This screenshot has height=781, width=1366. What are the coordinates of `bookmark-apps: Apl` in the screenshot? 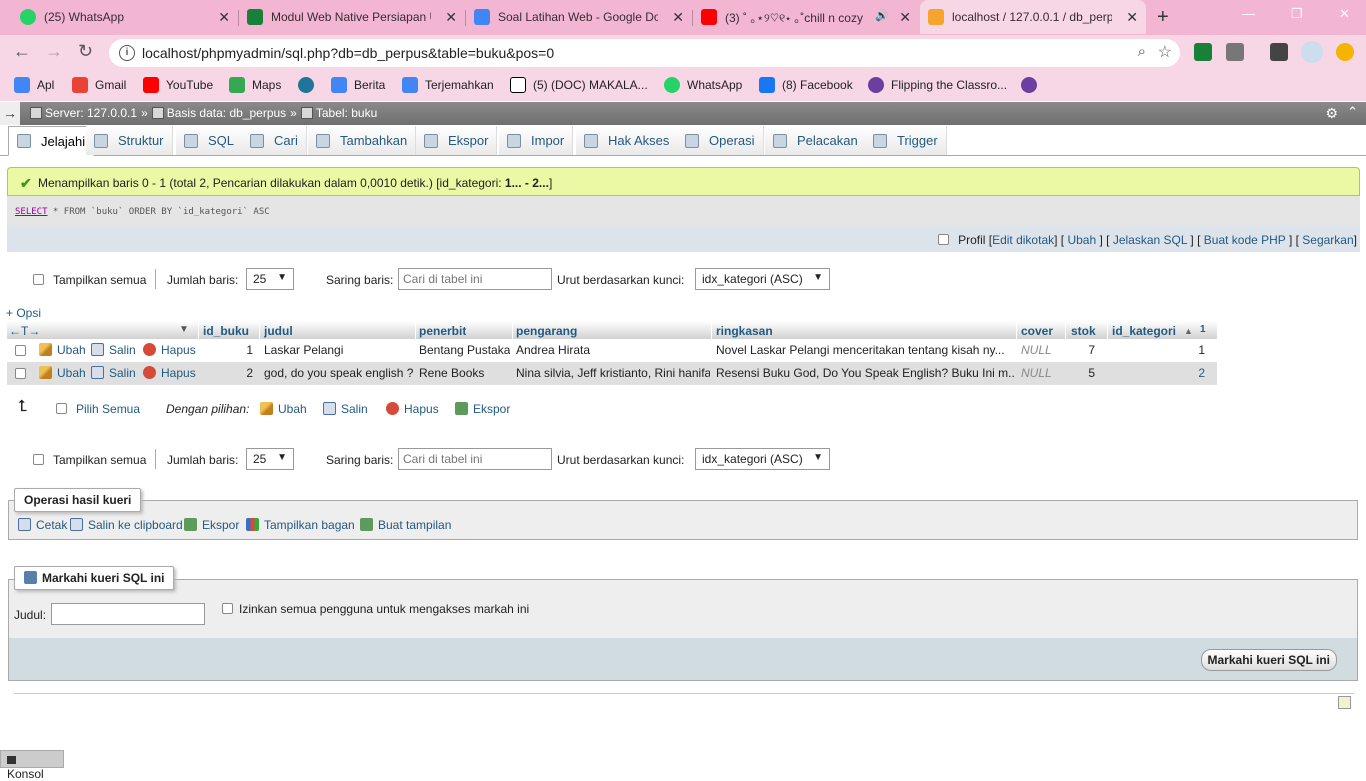 It's located at (34, 85).